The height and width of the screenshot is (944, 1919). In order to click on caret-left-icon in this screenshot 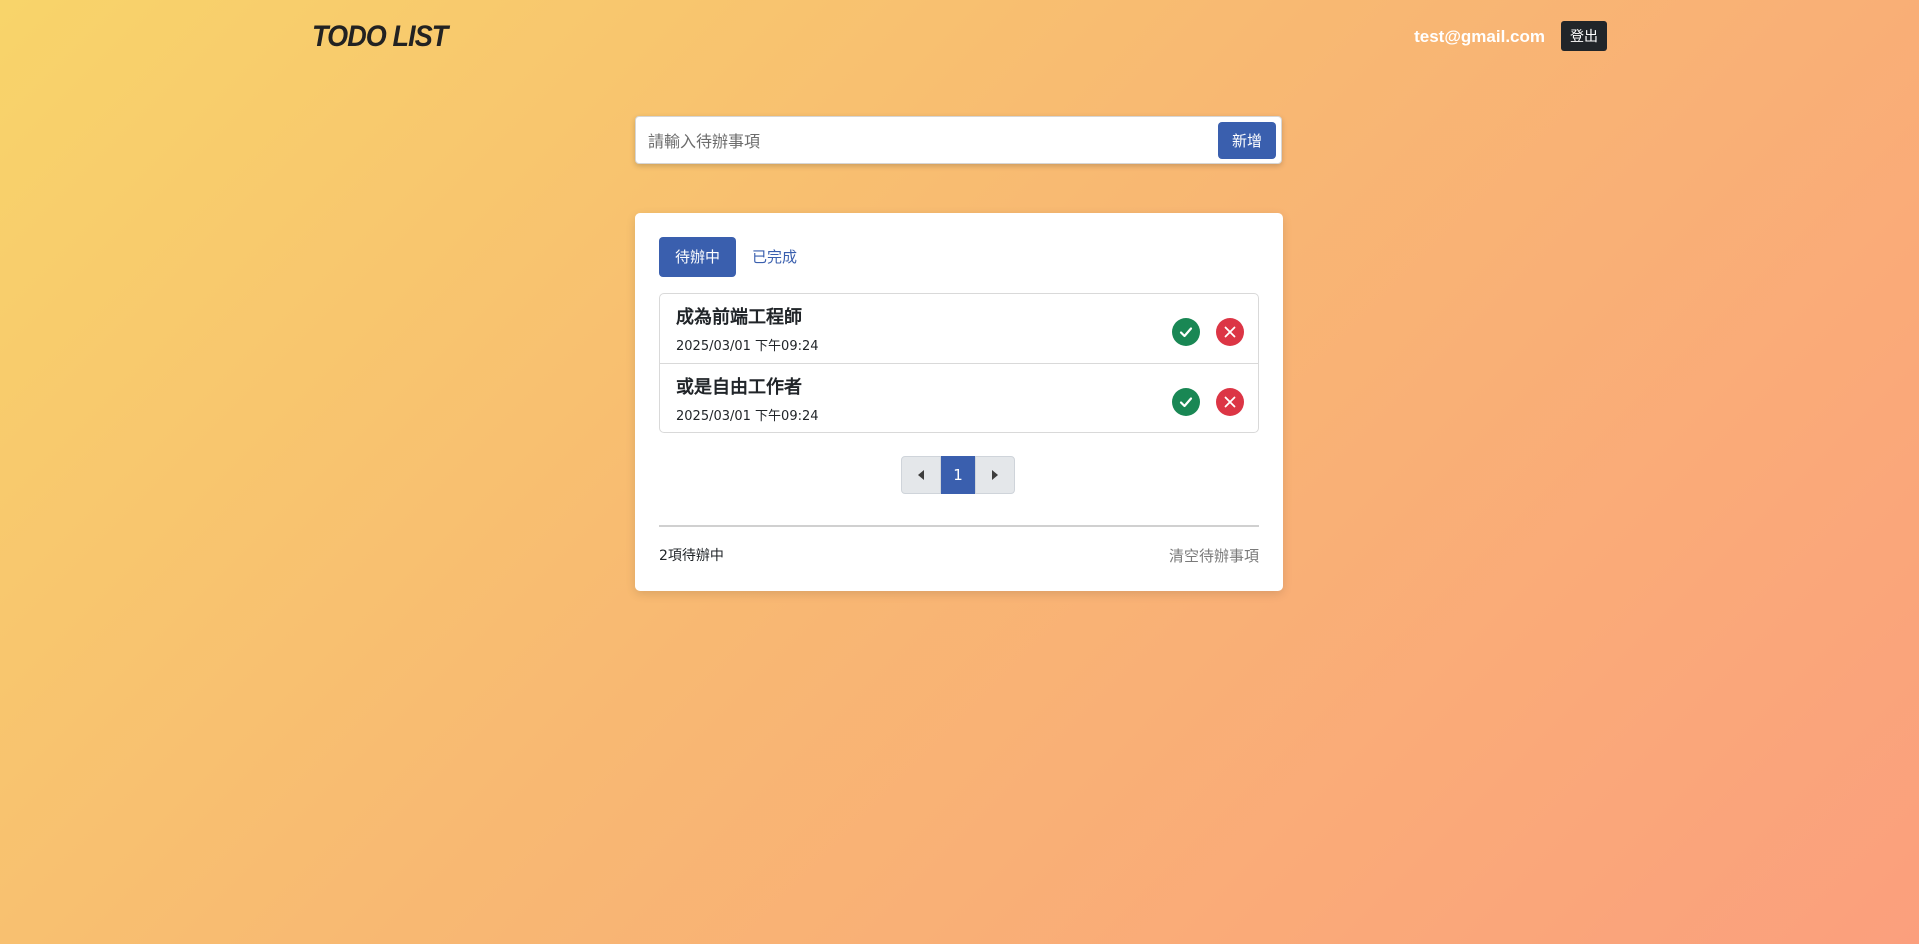, I will do `click(921, 475)`.